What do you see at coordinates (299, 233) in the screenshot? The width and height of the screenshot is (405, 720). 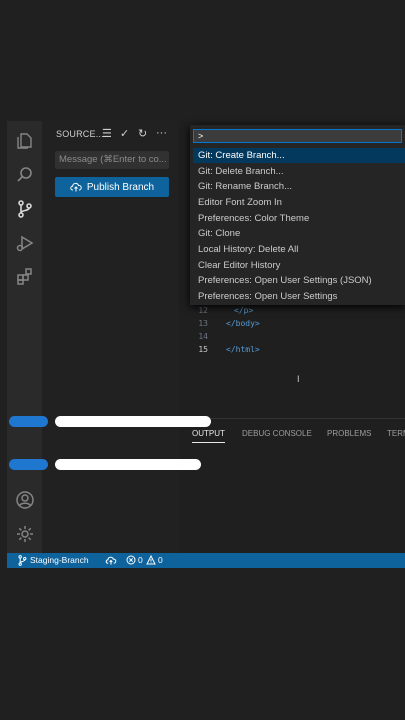 I see `command-item: Git: Clone` at bounding box center [299, 233].